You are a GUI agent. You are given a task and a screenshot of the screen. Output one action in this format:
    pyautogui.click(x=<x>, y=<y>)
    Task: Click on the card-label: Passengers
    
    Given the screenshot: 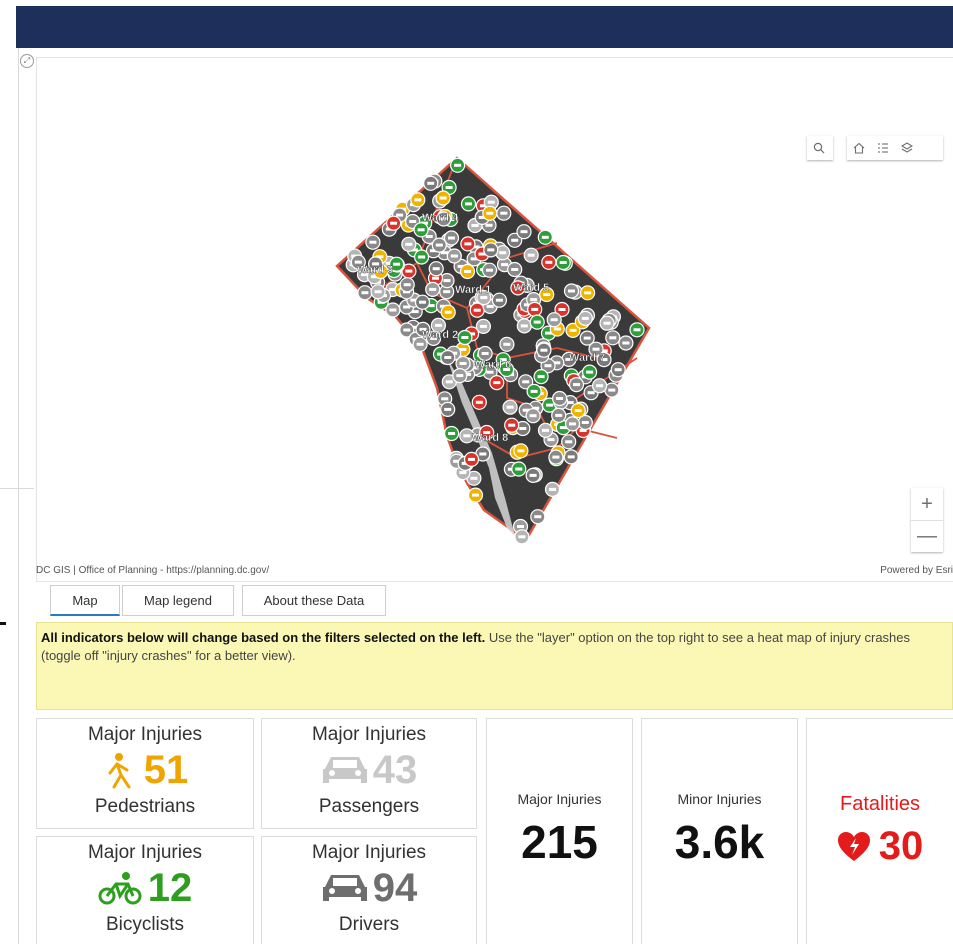 What is the action you would take?
    pyautogui.click(x=369, y=806)
    